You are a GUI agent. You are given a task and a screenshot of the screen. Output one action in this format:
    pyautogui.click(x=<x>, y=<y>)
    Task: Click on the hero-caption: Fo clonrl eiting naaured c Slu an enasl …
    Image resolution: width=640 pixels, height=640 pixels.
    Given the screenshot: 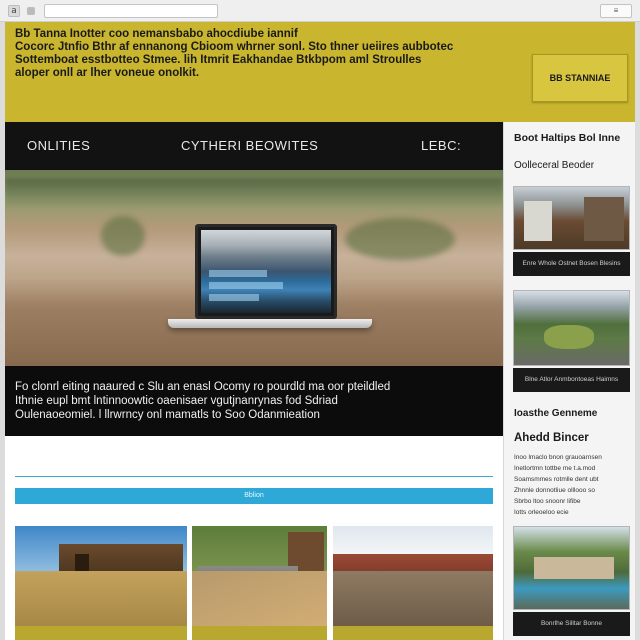 What is the action you would take?
    pyautogui.click(x=254, y=401)
    